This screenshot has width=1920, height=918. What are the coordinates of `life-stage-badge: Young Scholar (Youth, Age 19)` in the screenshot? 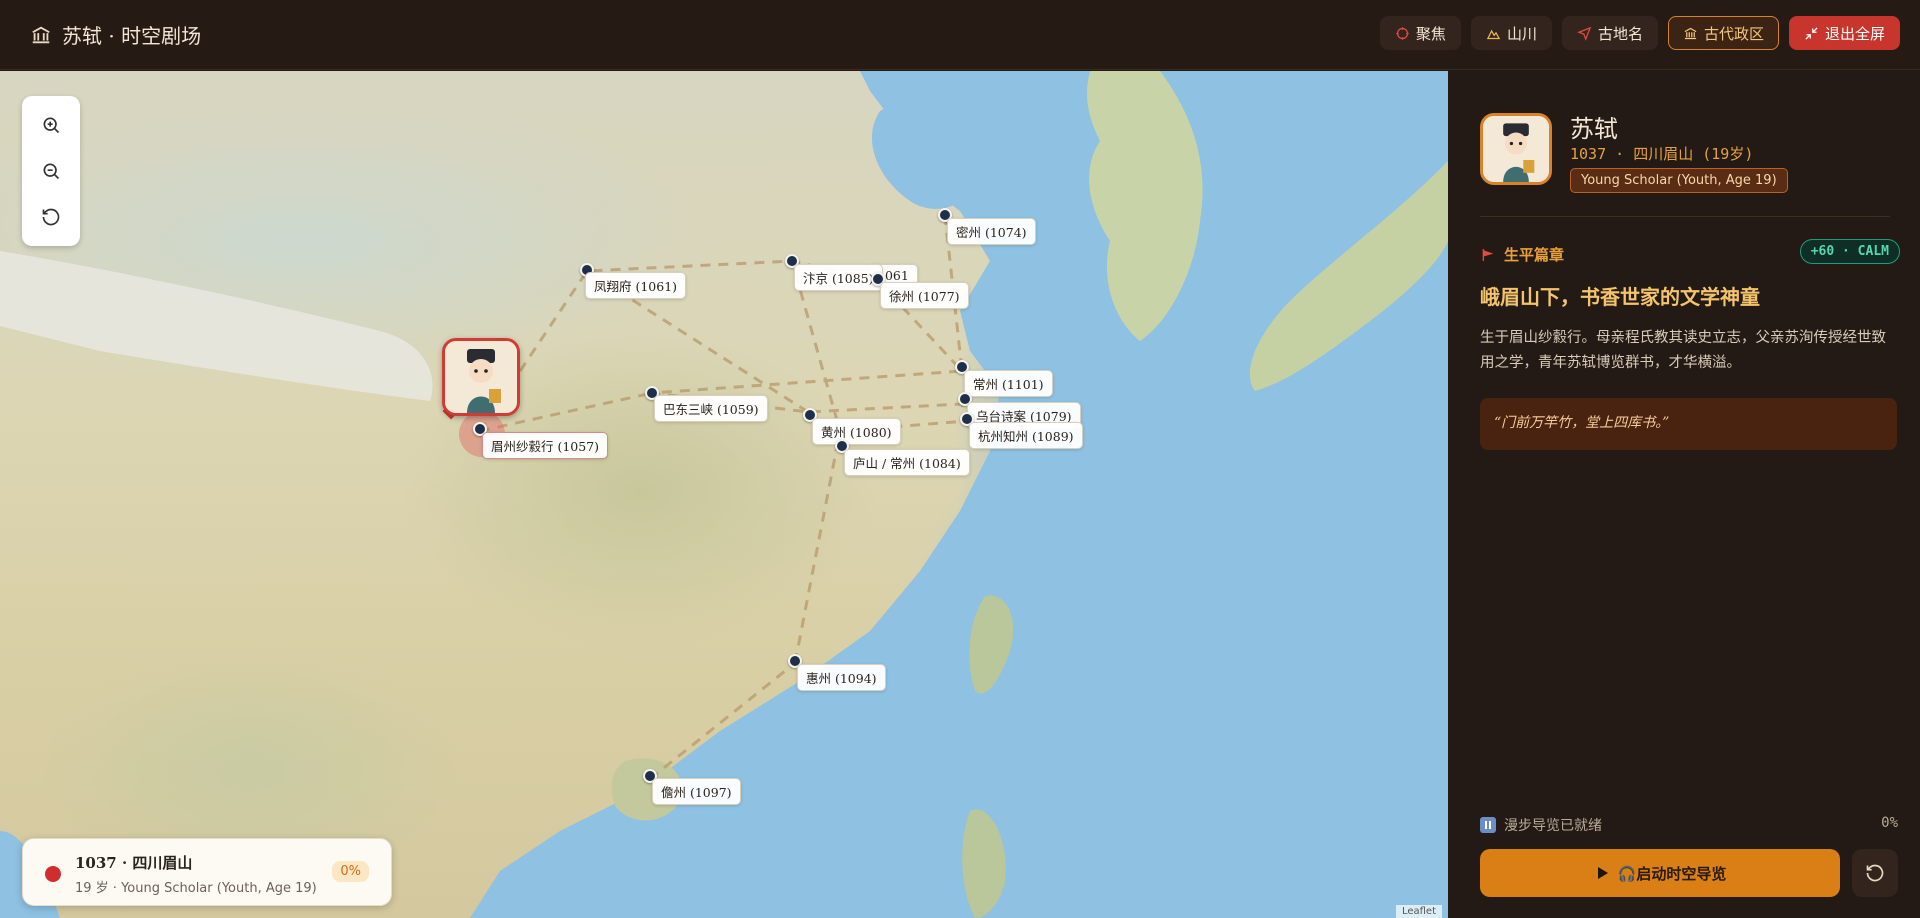 It's located at (1679, 180).